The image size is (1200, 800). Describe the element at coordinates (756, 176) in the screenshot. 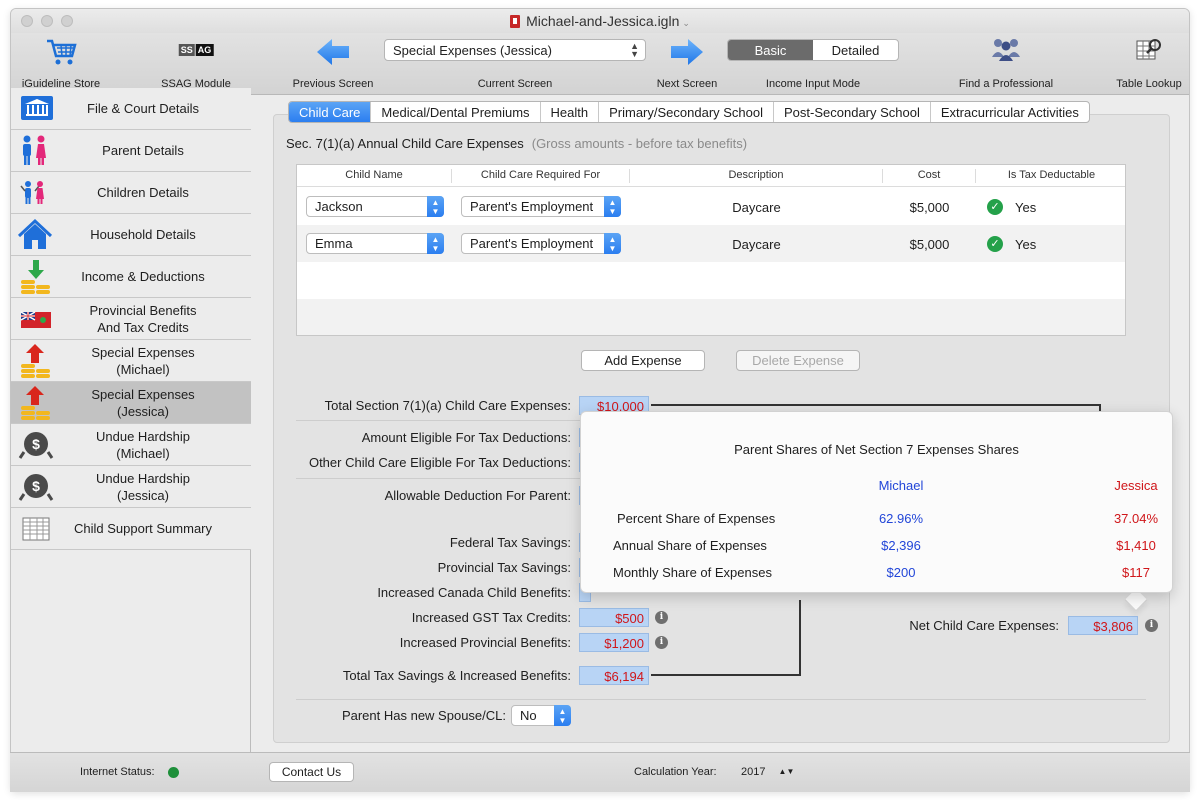

I see `column-header-description: Description` at that location.